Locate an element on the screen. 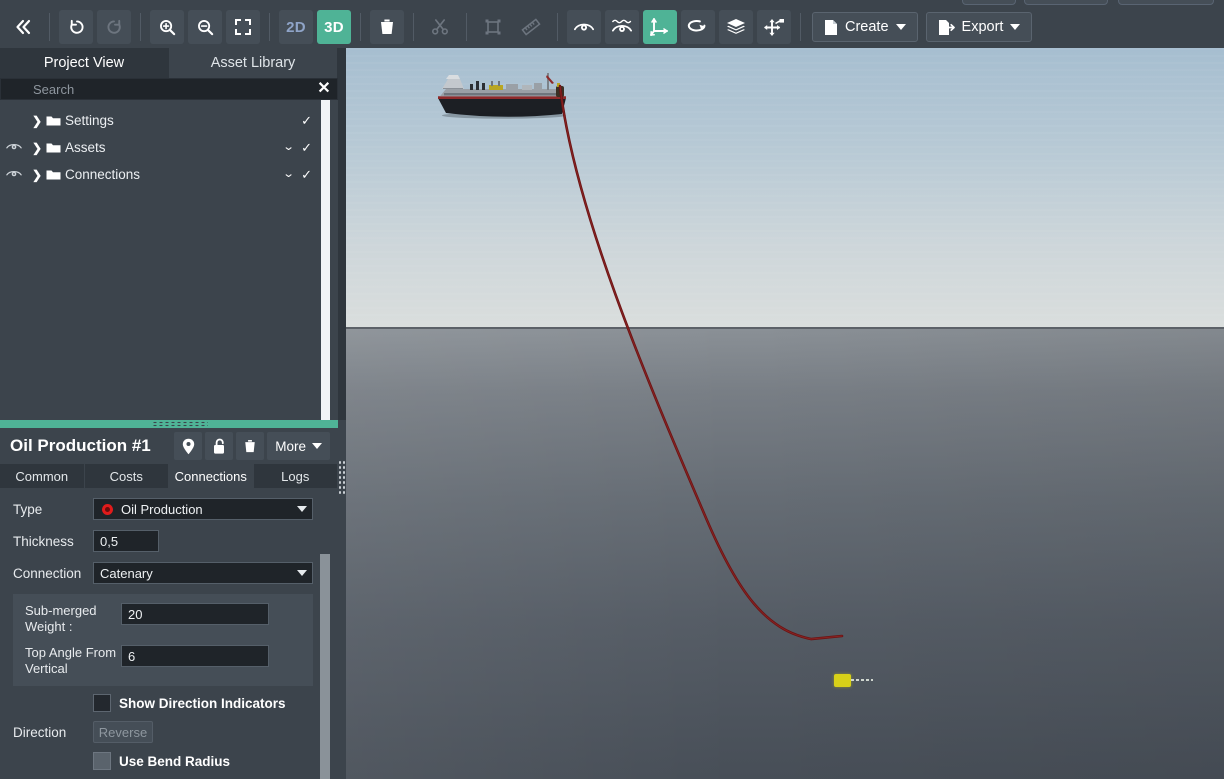 Image resolution: width=1224 pixels, height=779 pixels. type-value: Oil Production is located at coordinates (162, 509).